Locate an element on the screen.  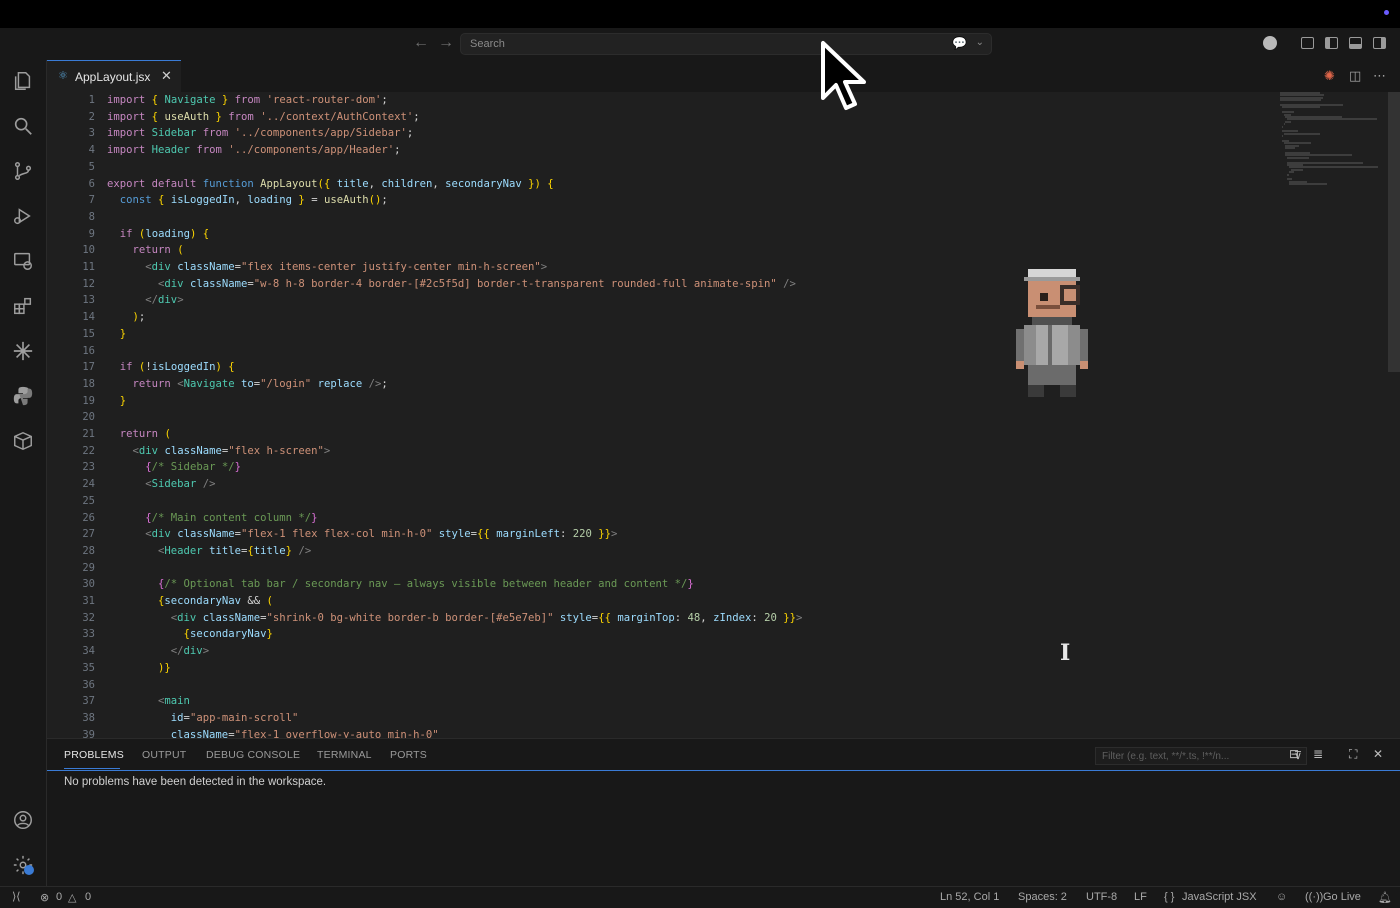
line-number: 29 is located at coordinates (75, 568).